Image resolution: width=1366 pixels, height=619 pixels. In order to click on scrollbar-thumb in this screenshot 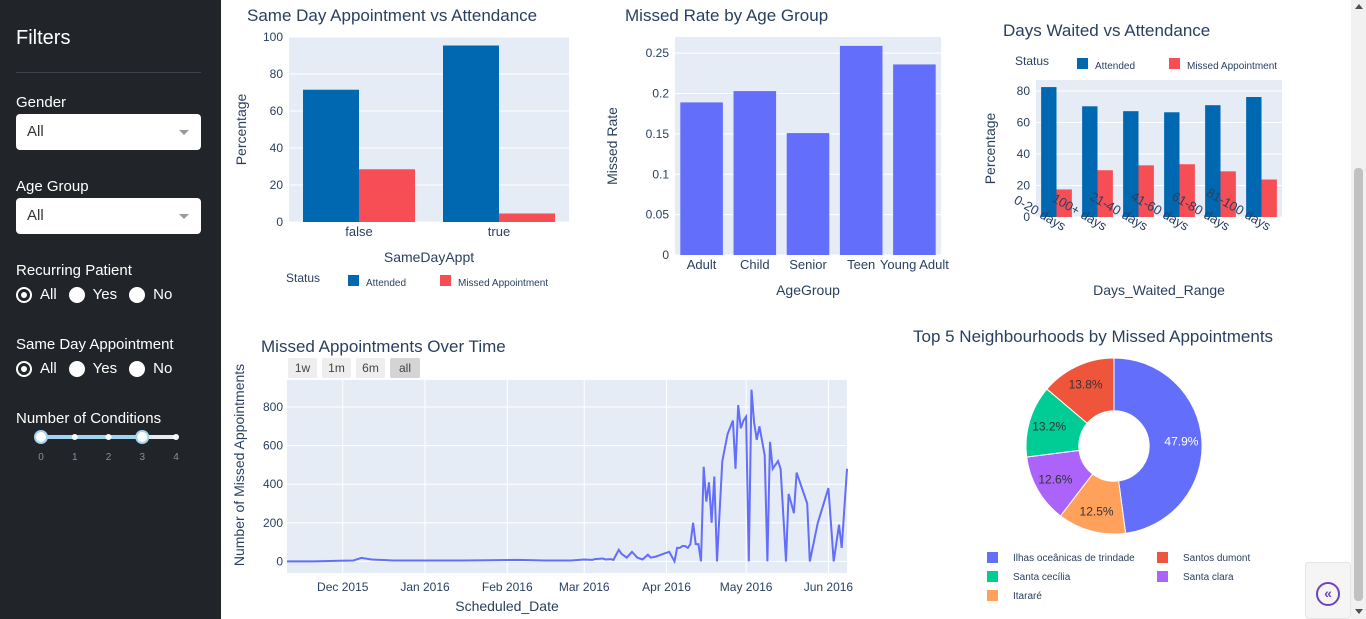, I will do `click(1358, 384)`.